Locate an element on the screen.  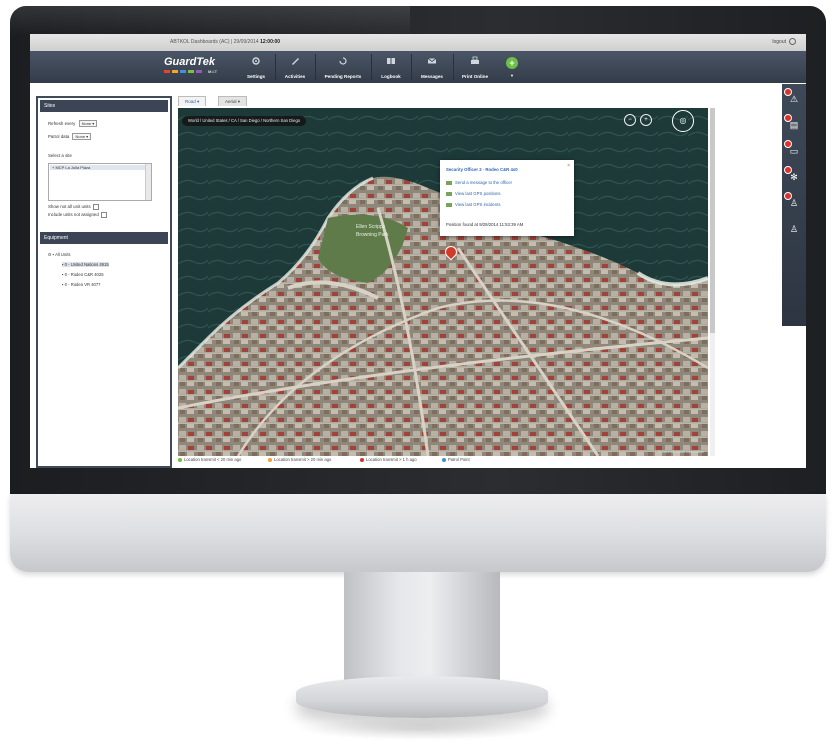
compass-icon: ◎ is located at coordinates (683, 121).